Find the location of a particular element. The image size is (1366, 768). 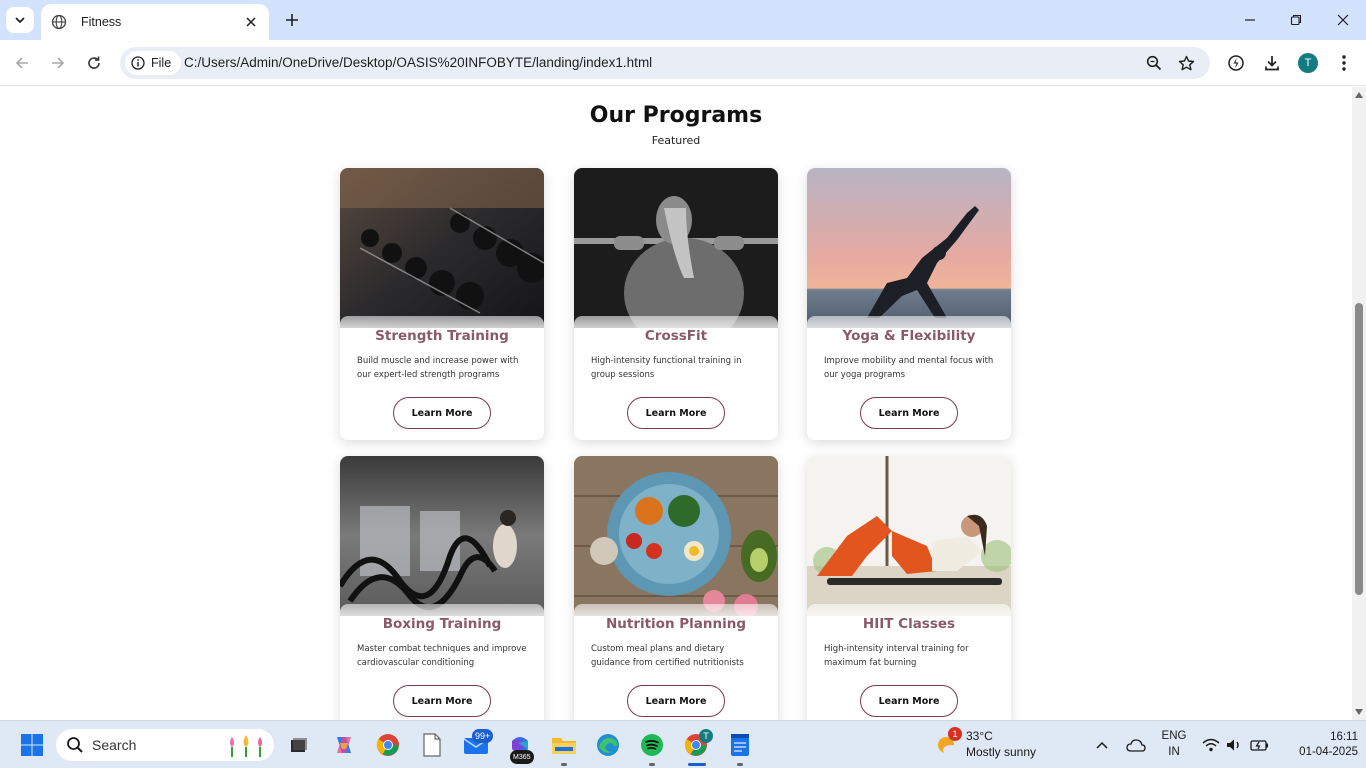

card-title: Boxing Training is located at coordinates (442, 624).